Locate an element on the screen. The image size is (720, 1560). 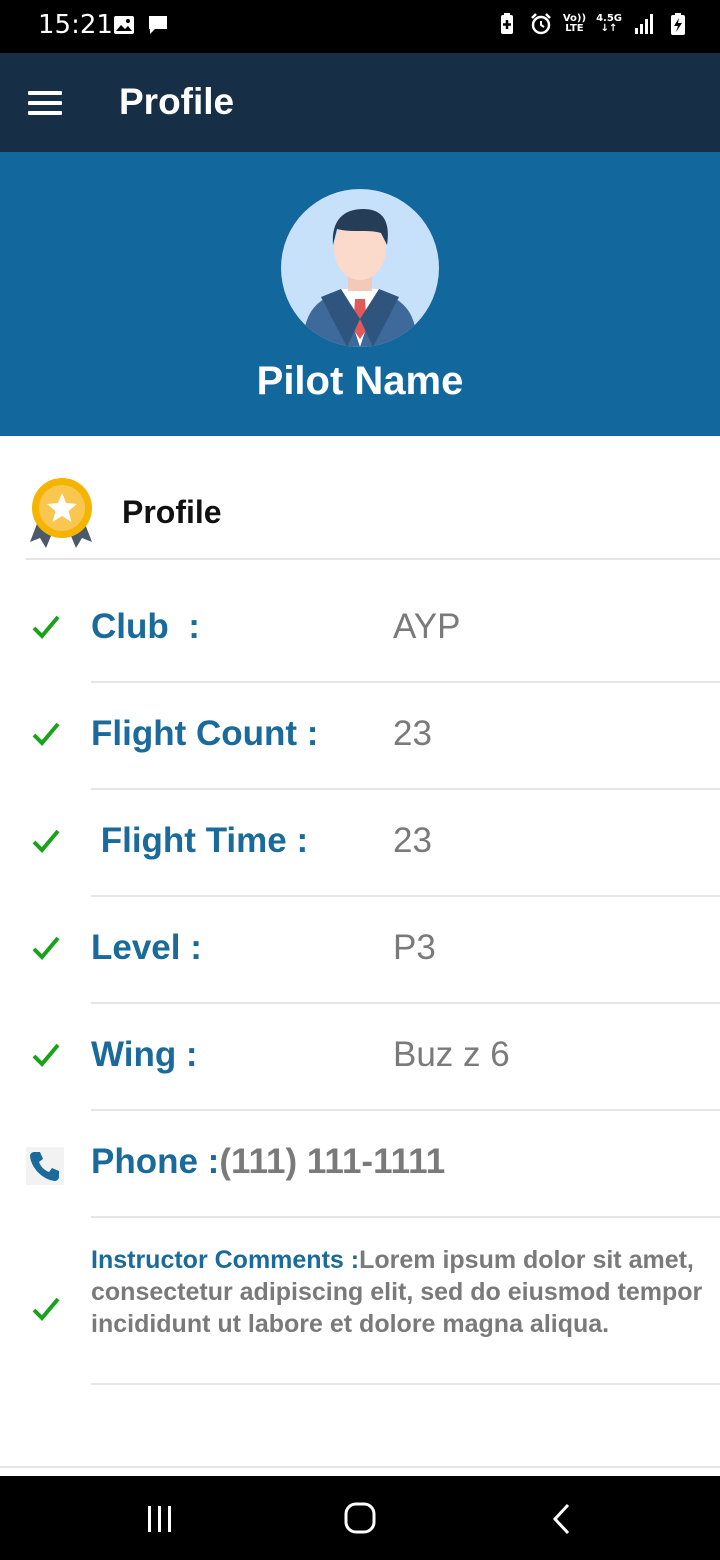
level-label: Level : is located at coordinates (146, 947).